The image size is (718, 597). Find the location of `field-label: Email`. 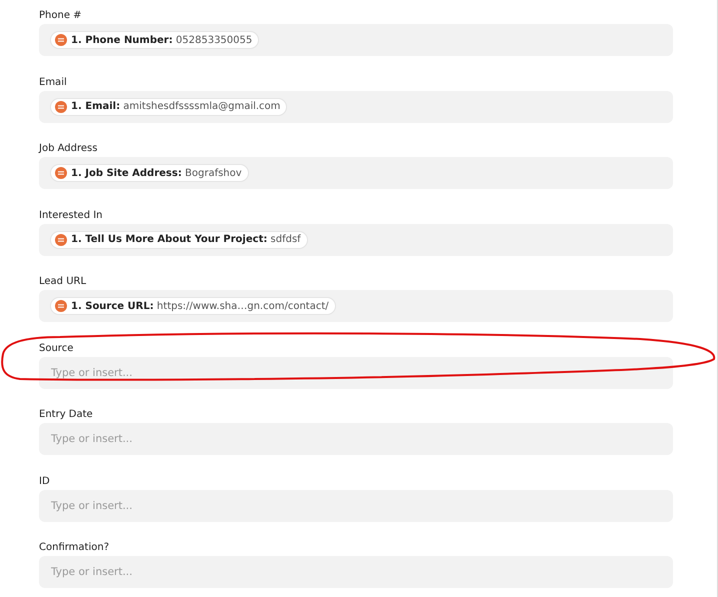

field-label: Email is located at coordinates (53, 83).